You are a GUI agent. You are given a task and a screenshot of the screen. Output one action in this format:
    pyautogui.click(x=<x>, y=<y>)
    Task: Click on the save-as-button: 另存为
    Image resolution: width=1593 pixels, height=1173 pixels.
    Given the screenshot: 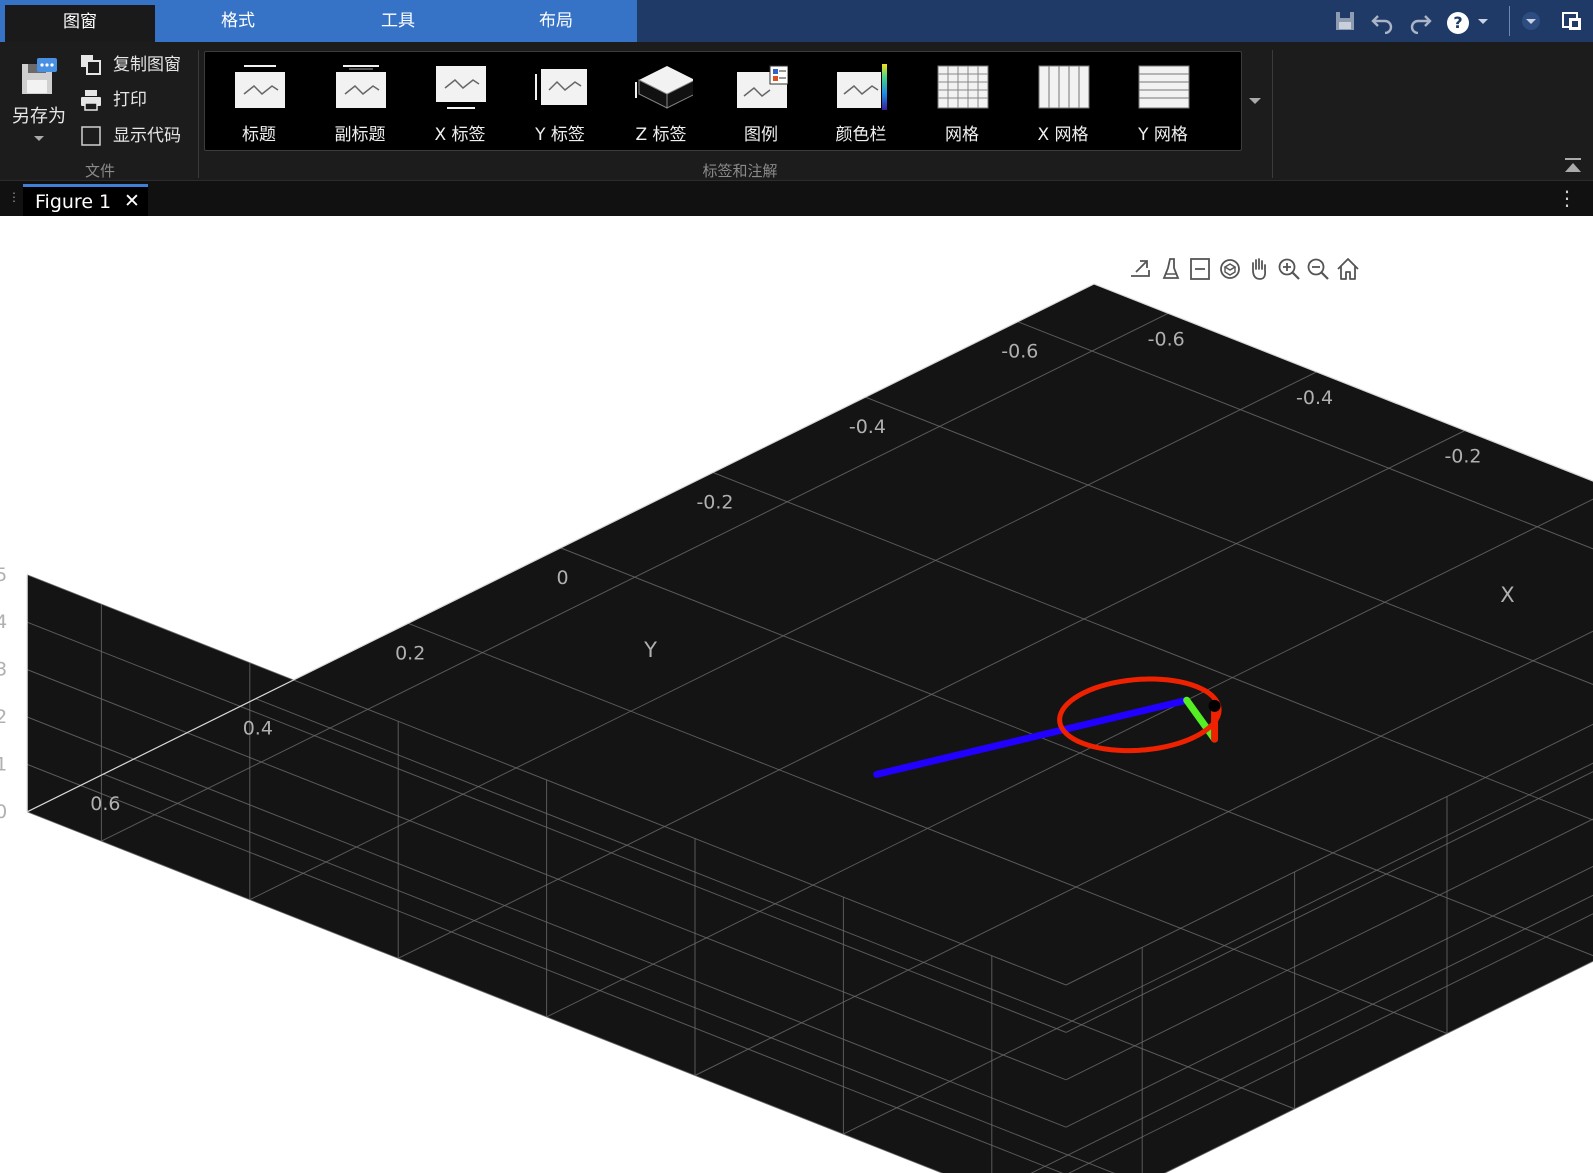 What is the action you would take?
    pyautogui.click(x=39, y=102)
    